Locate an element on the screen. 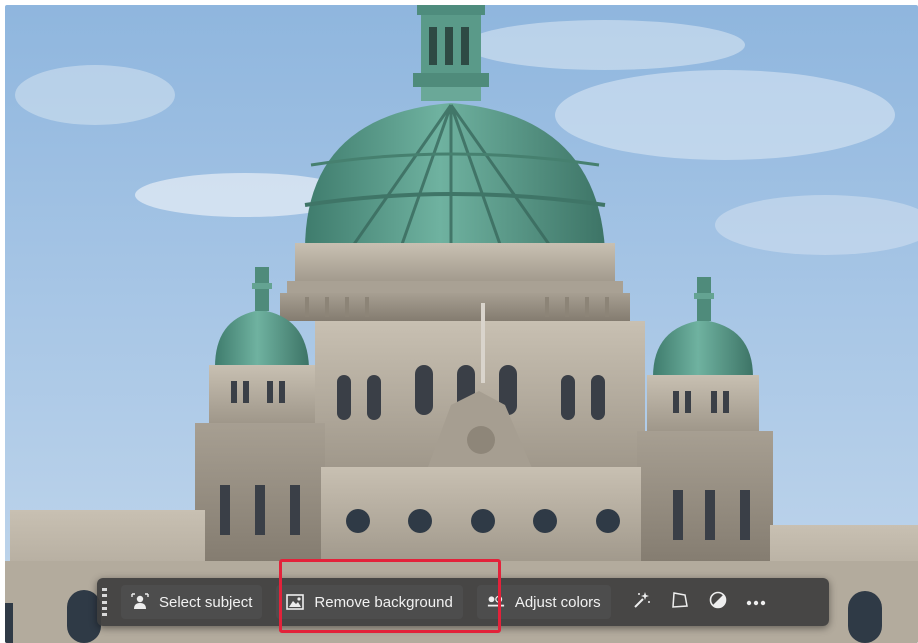 The image size is (918, 643). adjust-colors-label: Adjust colors is located at coordinates (557, 602).